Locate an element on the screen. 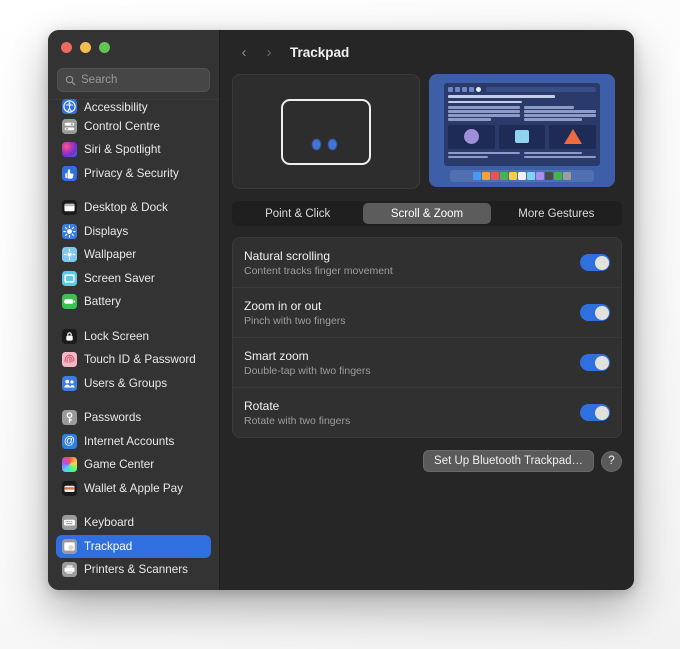 Image resolution: width=680 pixels, height=649 pixels. trackpad-outline is located at coordinates (326, 131).